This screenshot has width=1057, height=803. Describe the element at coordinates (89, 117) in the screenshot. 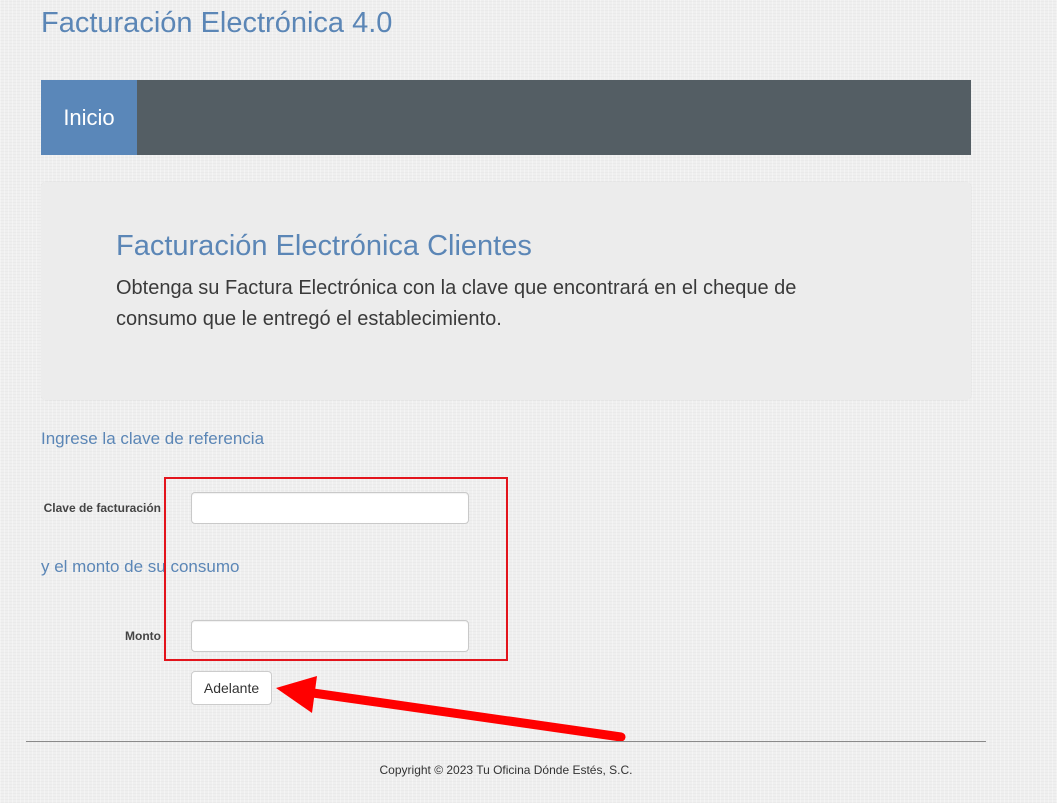

I see `nav-item-inicio: Inicio` at that location.